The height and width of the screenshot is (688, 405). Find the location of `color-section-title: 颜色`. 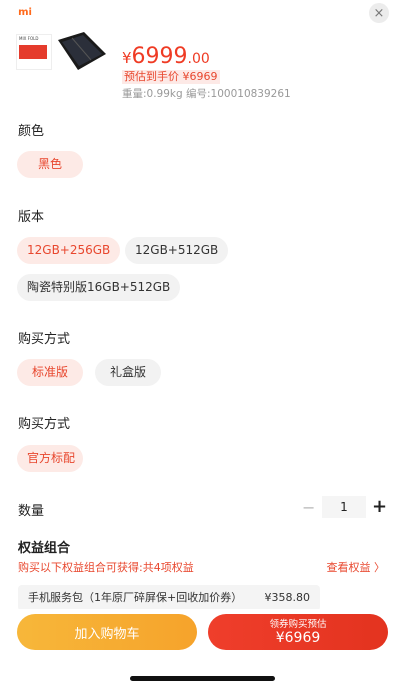

color-section-title: 颜色 is located at coordinates (31, 131).